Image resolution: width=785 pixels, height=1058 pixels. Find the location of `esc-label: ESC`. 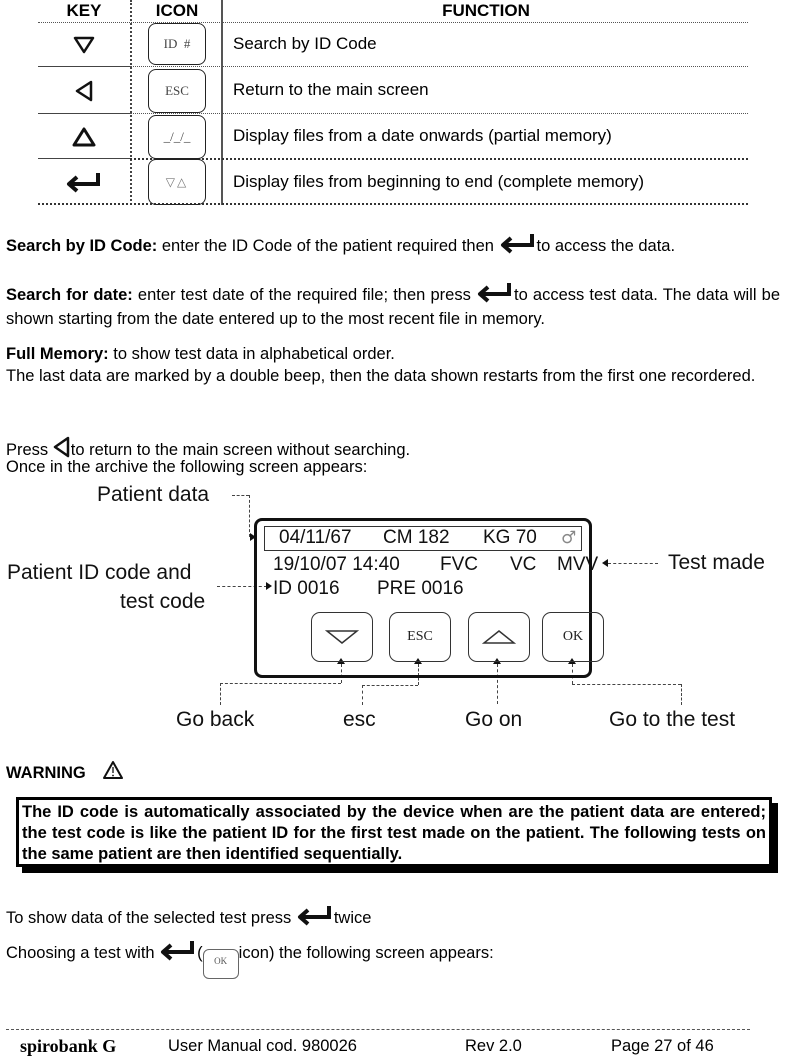

esc-label: ESC is located at coordinates (420, 636).